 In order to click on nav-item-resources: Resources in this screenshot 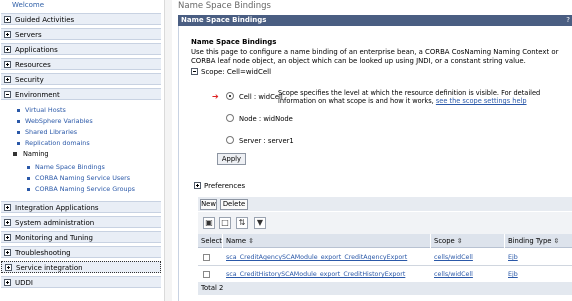, I will do `click(81, 64)`.